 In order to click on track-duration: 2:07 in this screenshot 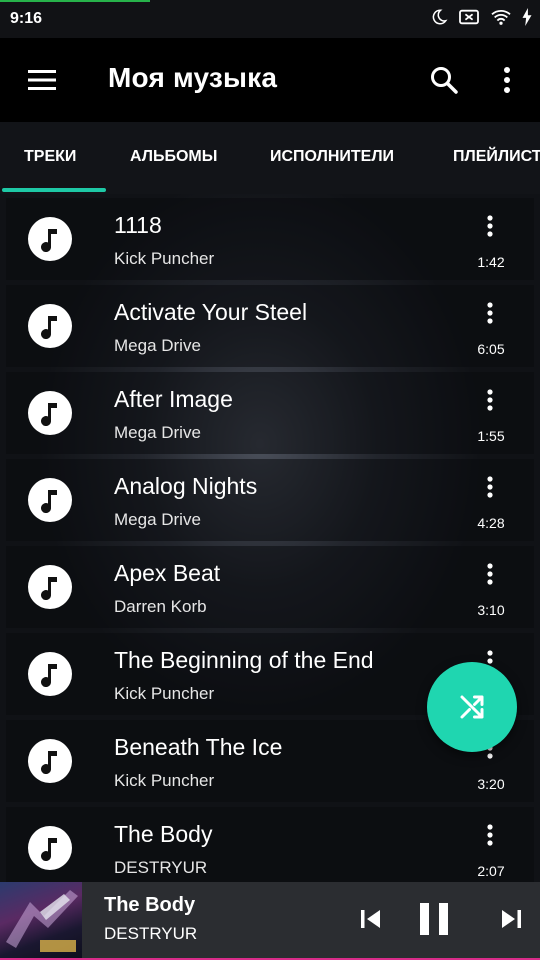, I will do `click(491, 871)`.